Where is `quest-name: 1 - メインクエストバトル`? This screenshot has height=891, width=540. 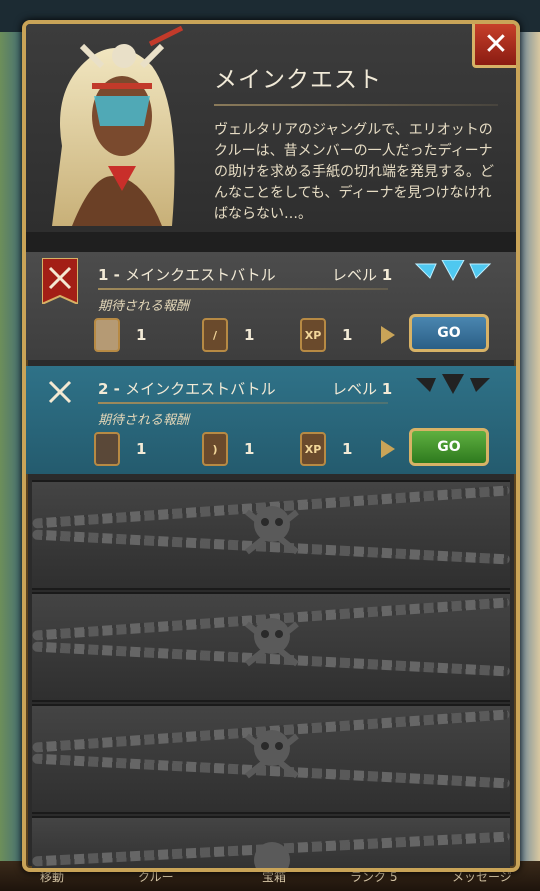 quest-name: 1 - メインクエストバトル is located at coordinates (187, 274).